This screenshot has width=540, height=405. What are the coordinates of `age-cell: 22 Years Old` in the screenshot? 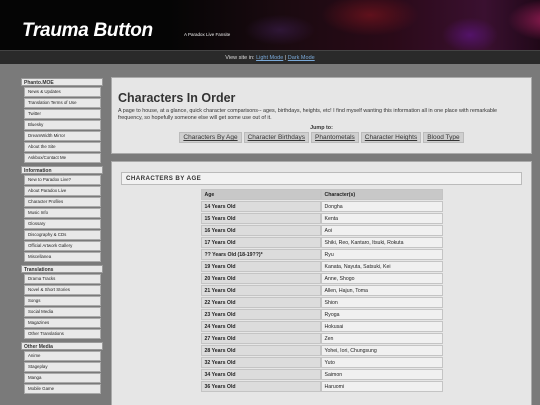 It's located at (260, 302).